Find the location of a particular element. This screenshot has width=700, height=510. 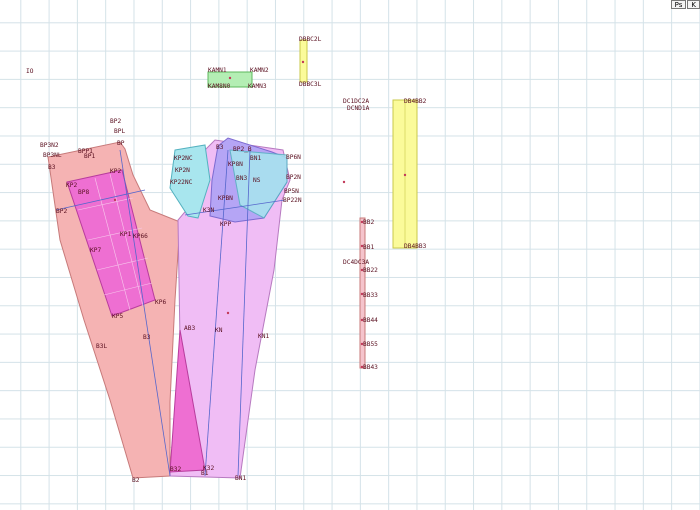

label-gr2: KAMN2 is located at coordinates (259, 70).